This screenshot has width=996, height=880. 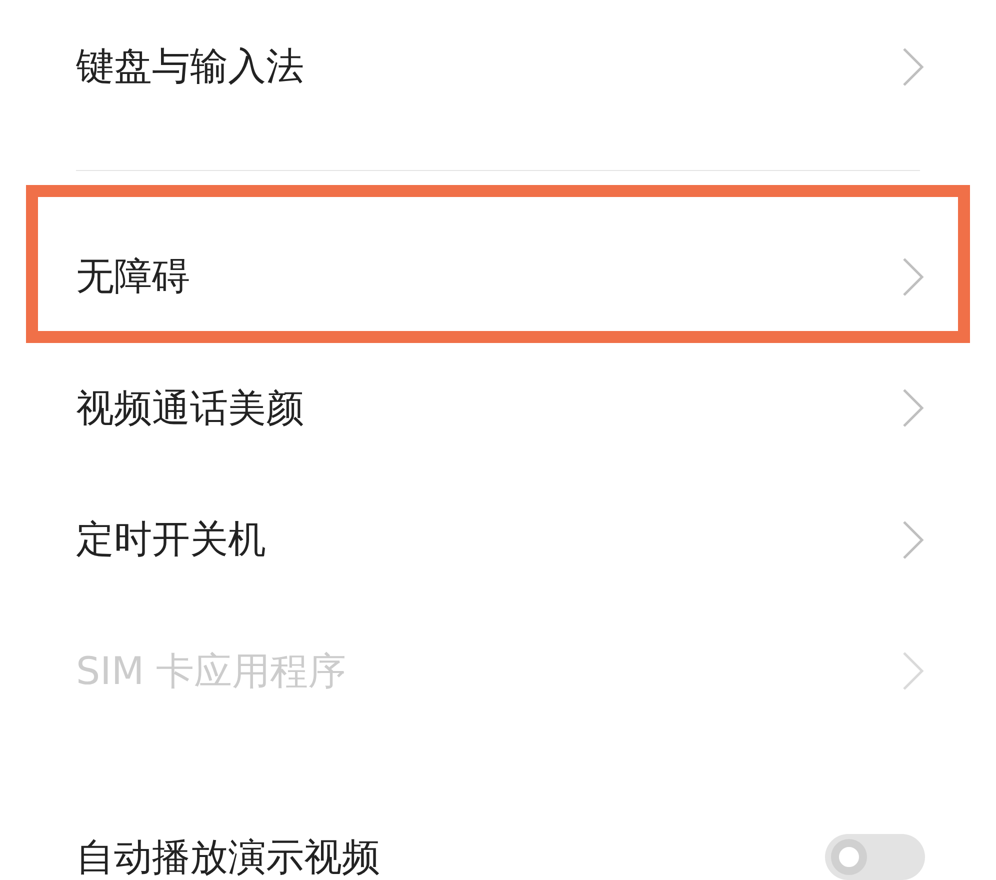 I want to click on settings-item: 视频通话美颜, so click(x=498, y=408).